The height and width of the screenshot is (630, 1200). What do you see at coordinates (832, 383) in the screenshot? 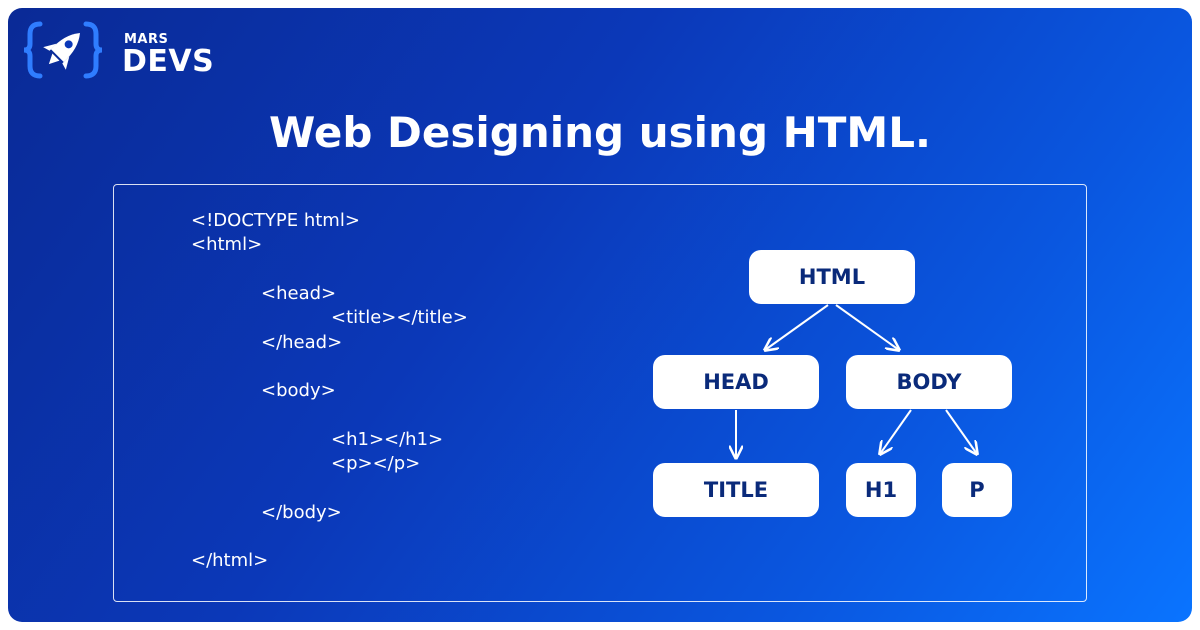
I see `dom-tree-diagram: HTML HEAD BODY TITLE H1 P` at bounding box center [832, 383].